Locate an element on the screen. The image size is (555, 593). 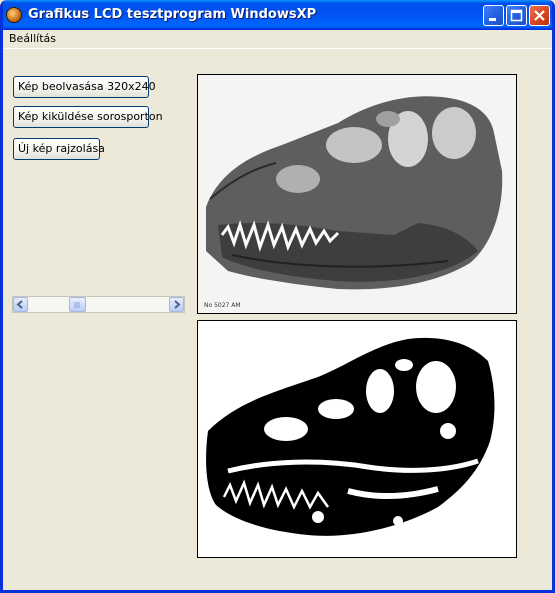
scroll-right-button is located at coordinates (176, 304).